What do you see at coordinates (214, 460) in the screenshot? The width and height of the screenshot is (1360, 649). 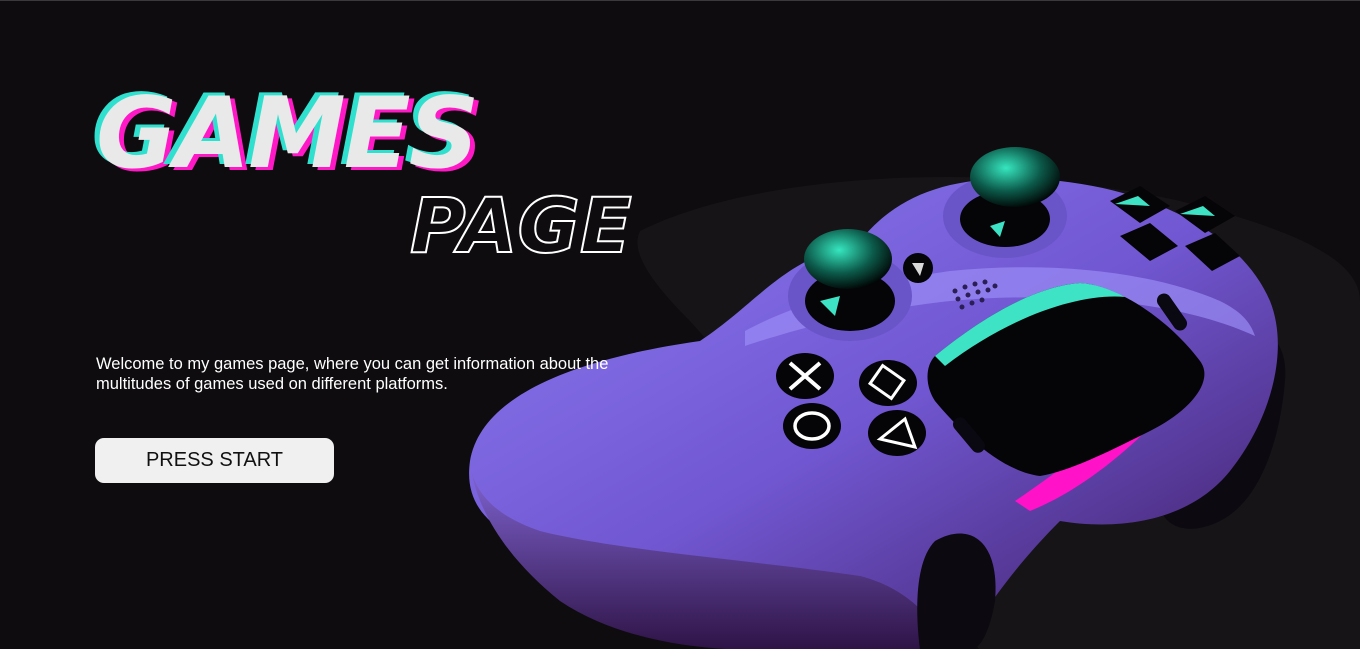 I see `press-start-button: PRESS START` at bounding box center [214, 460].